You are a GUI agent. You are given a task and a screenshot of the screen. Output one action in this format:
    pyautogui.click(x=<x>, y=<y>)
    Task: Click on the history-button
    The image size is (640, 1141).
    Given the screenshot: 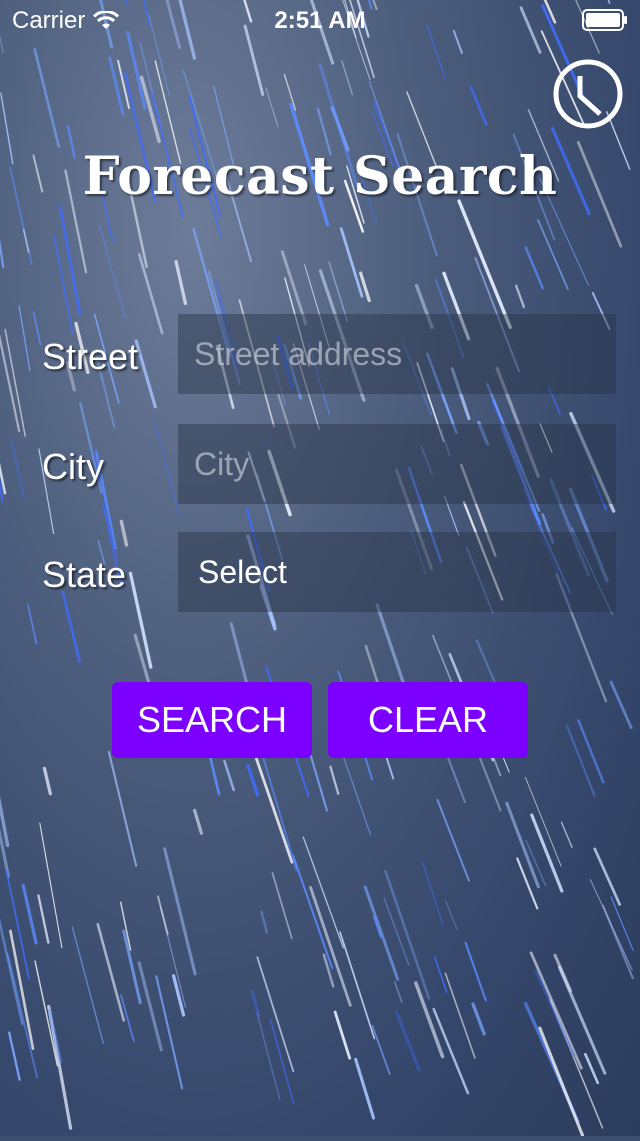 What is the action you would take?
    pyautogui.click(x=588, y=94)
    